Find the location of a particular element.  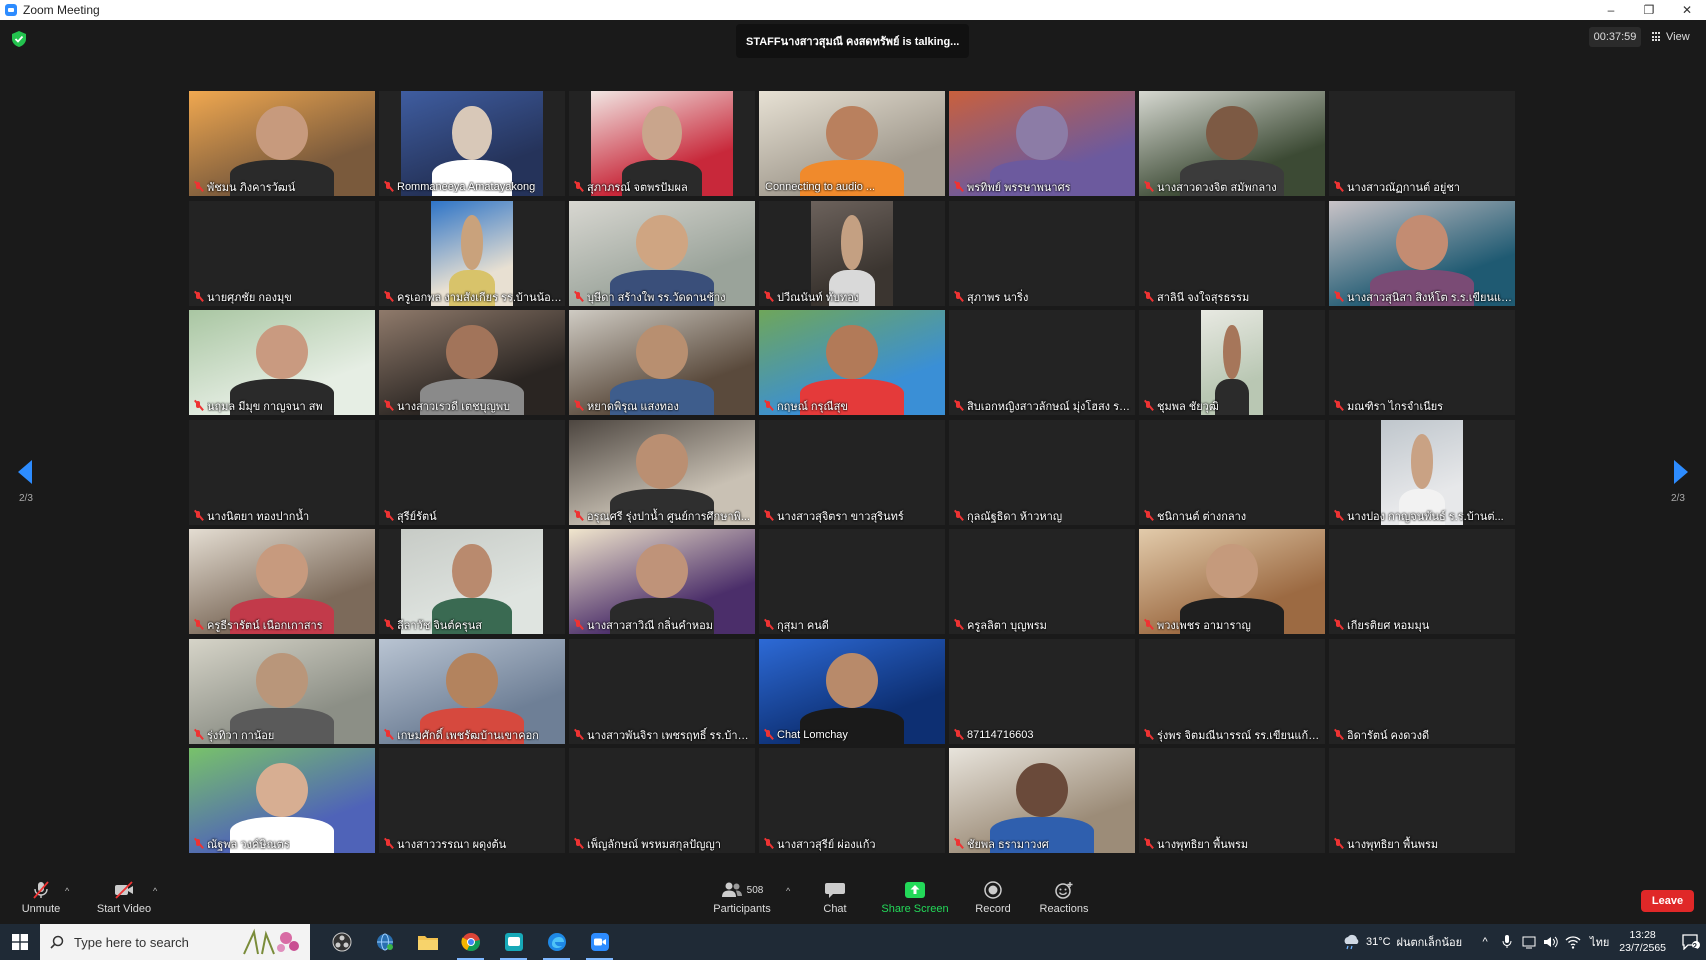

leave-button: Leave is located at coordinates (1667, 901).